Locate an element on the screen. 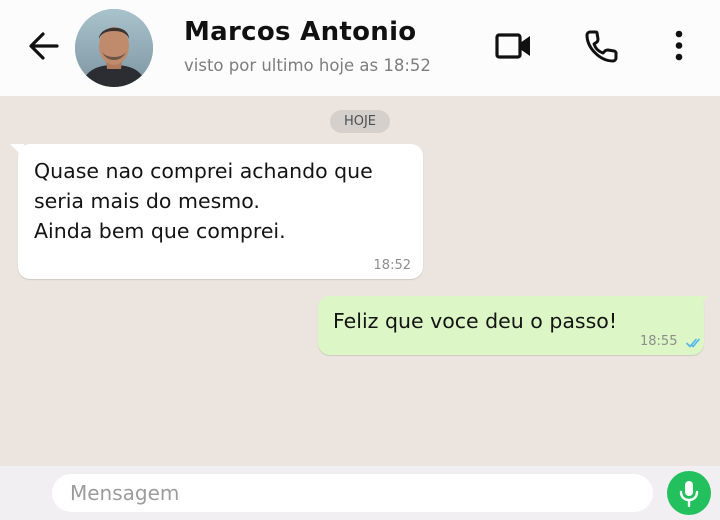  arrow-left-icon is located at coordinates (44, 46).